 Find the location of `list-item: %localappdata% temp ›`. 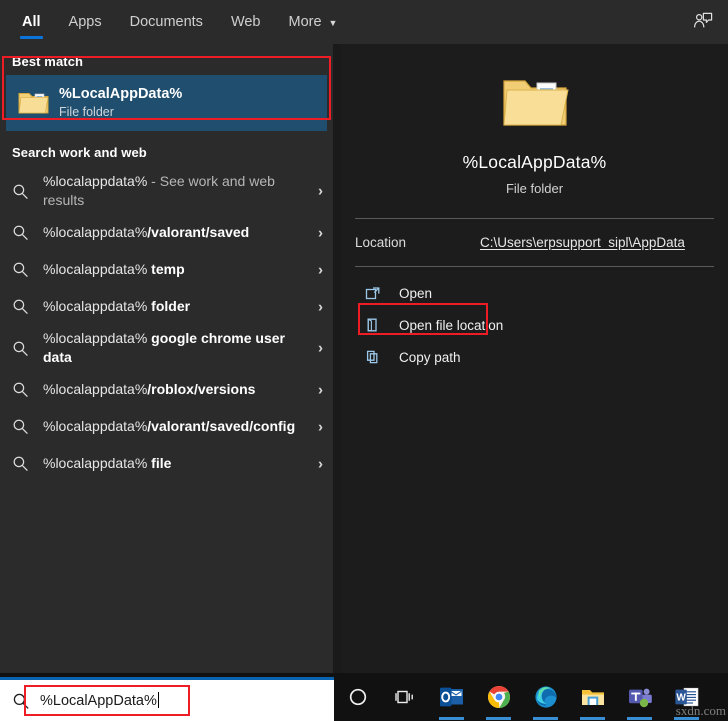

list-item: %localappdata% temp › is located at coordinates (166, 269).